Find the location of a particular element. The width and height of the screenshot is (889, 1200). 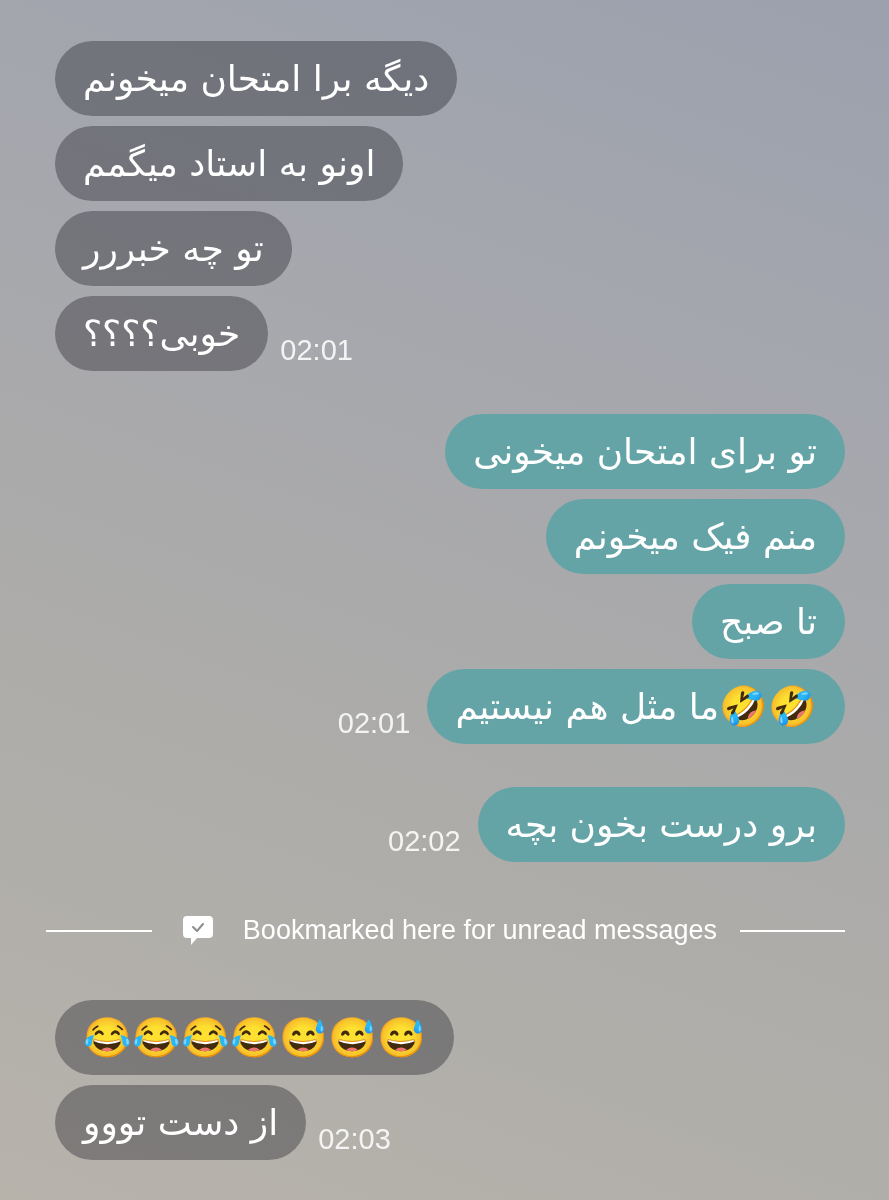

message-time: 02:02 is located at coordinates (424, 841).